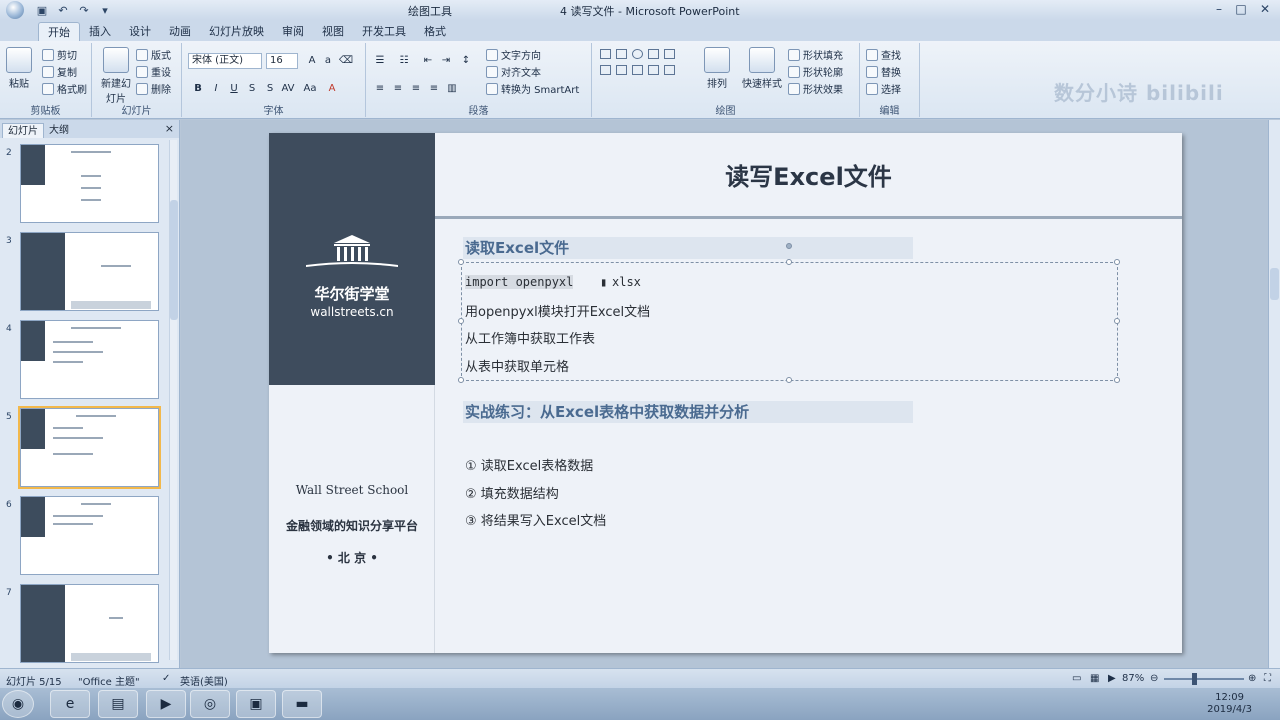  I want to click on align-right-icon: ≡, so click(416, 88).